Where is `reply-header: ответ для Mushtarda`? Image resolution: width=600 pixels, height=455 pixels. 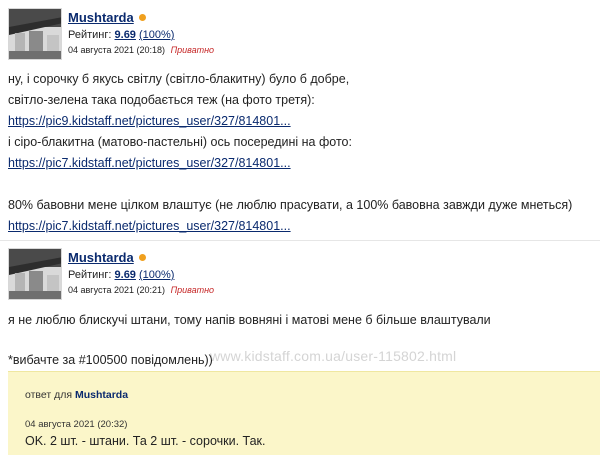 reply-header: ответ для Mushtarda is located at coordinates (76, 395).